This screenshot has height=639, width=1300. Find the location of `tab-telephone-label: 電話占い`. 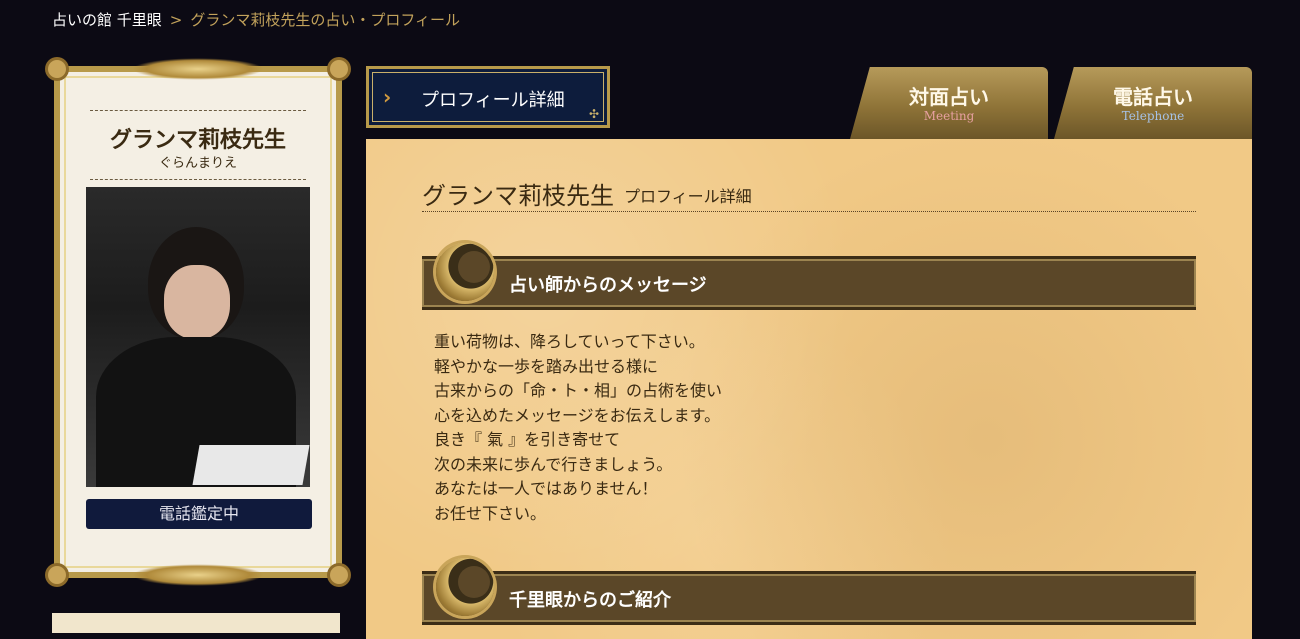

tab-telephone-label: 電話占い is located at coordinates (1153, 97).